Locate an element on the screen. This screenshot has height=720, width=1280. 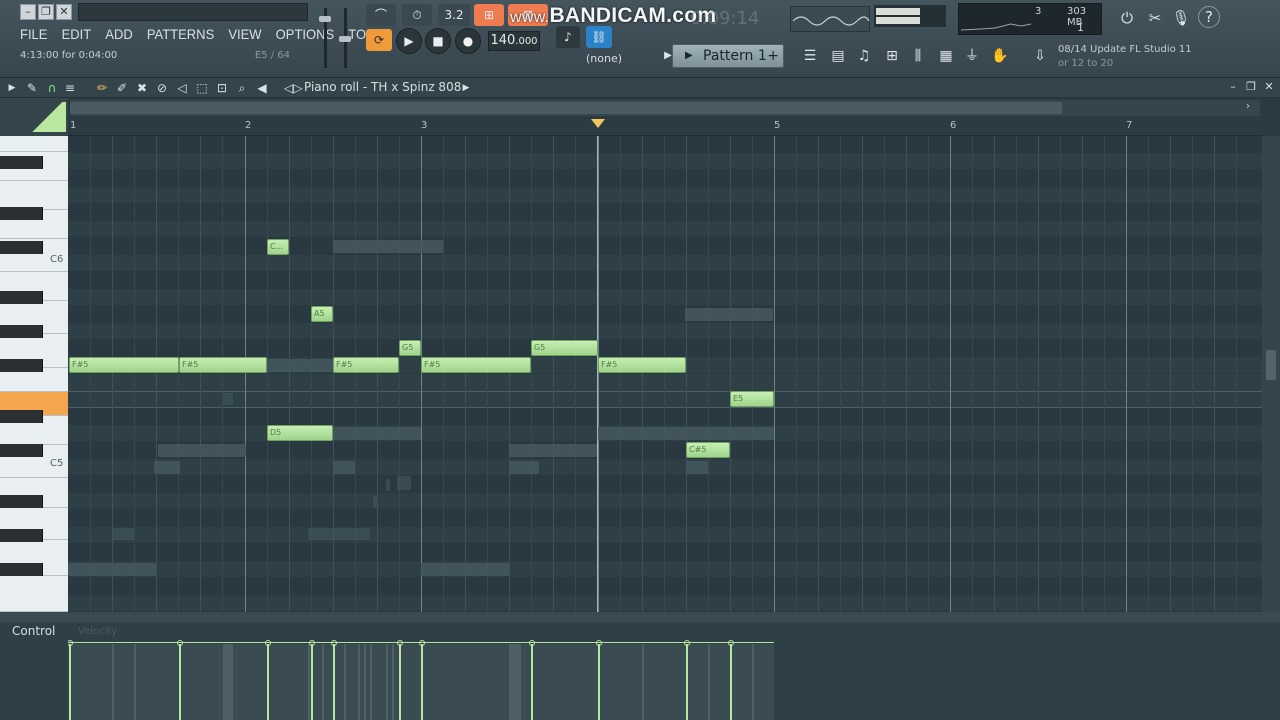
pattern-selector: ▶ Pattern 1 + is located at coordinates (728, 56).